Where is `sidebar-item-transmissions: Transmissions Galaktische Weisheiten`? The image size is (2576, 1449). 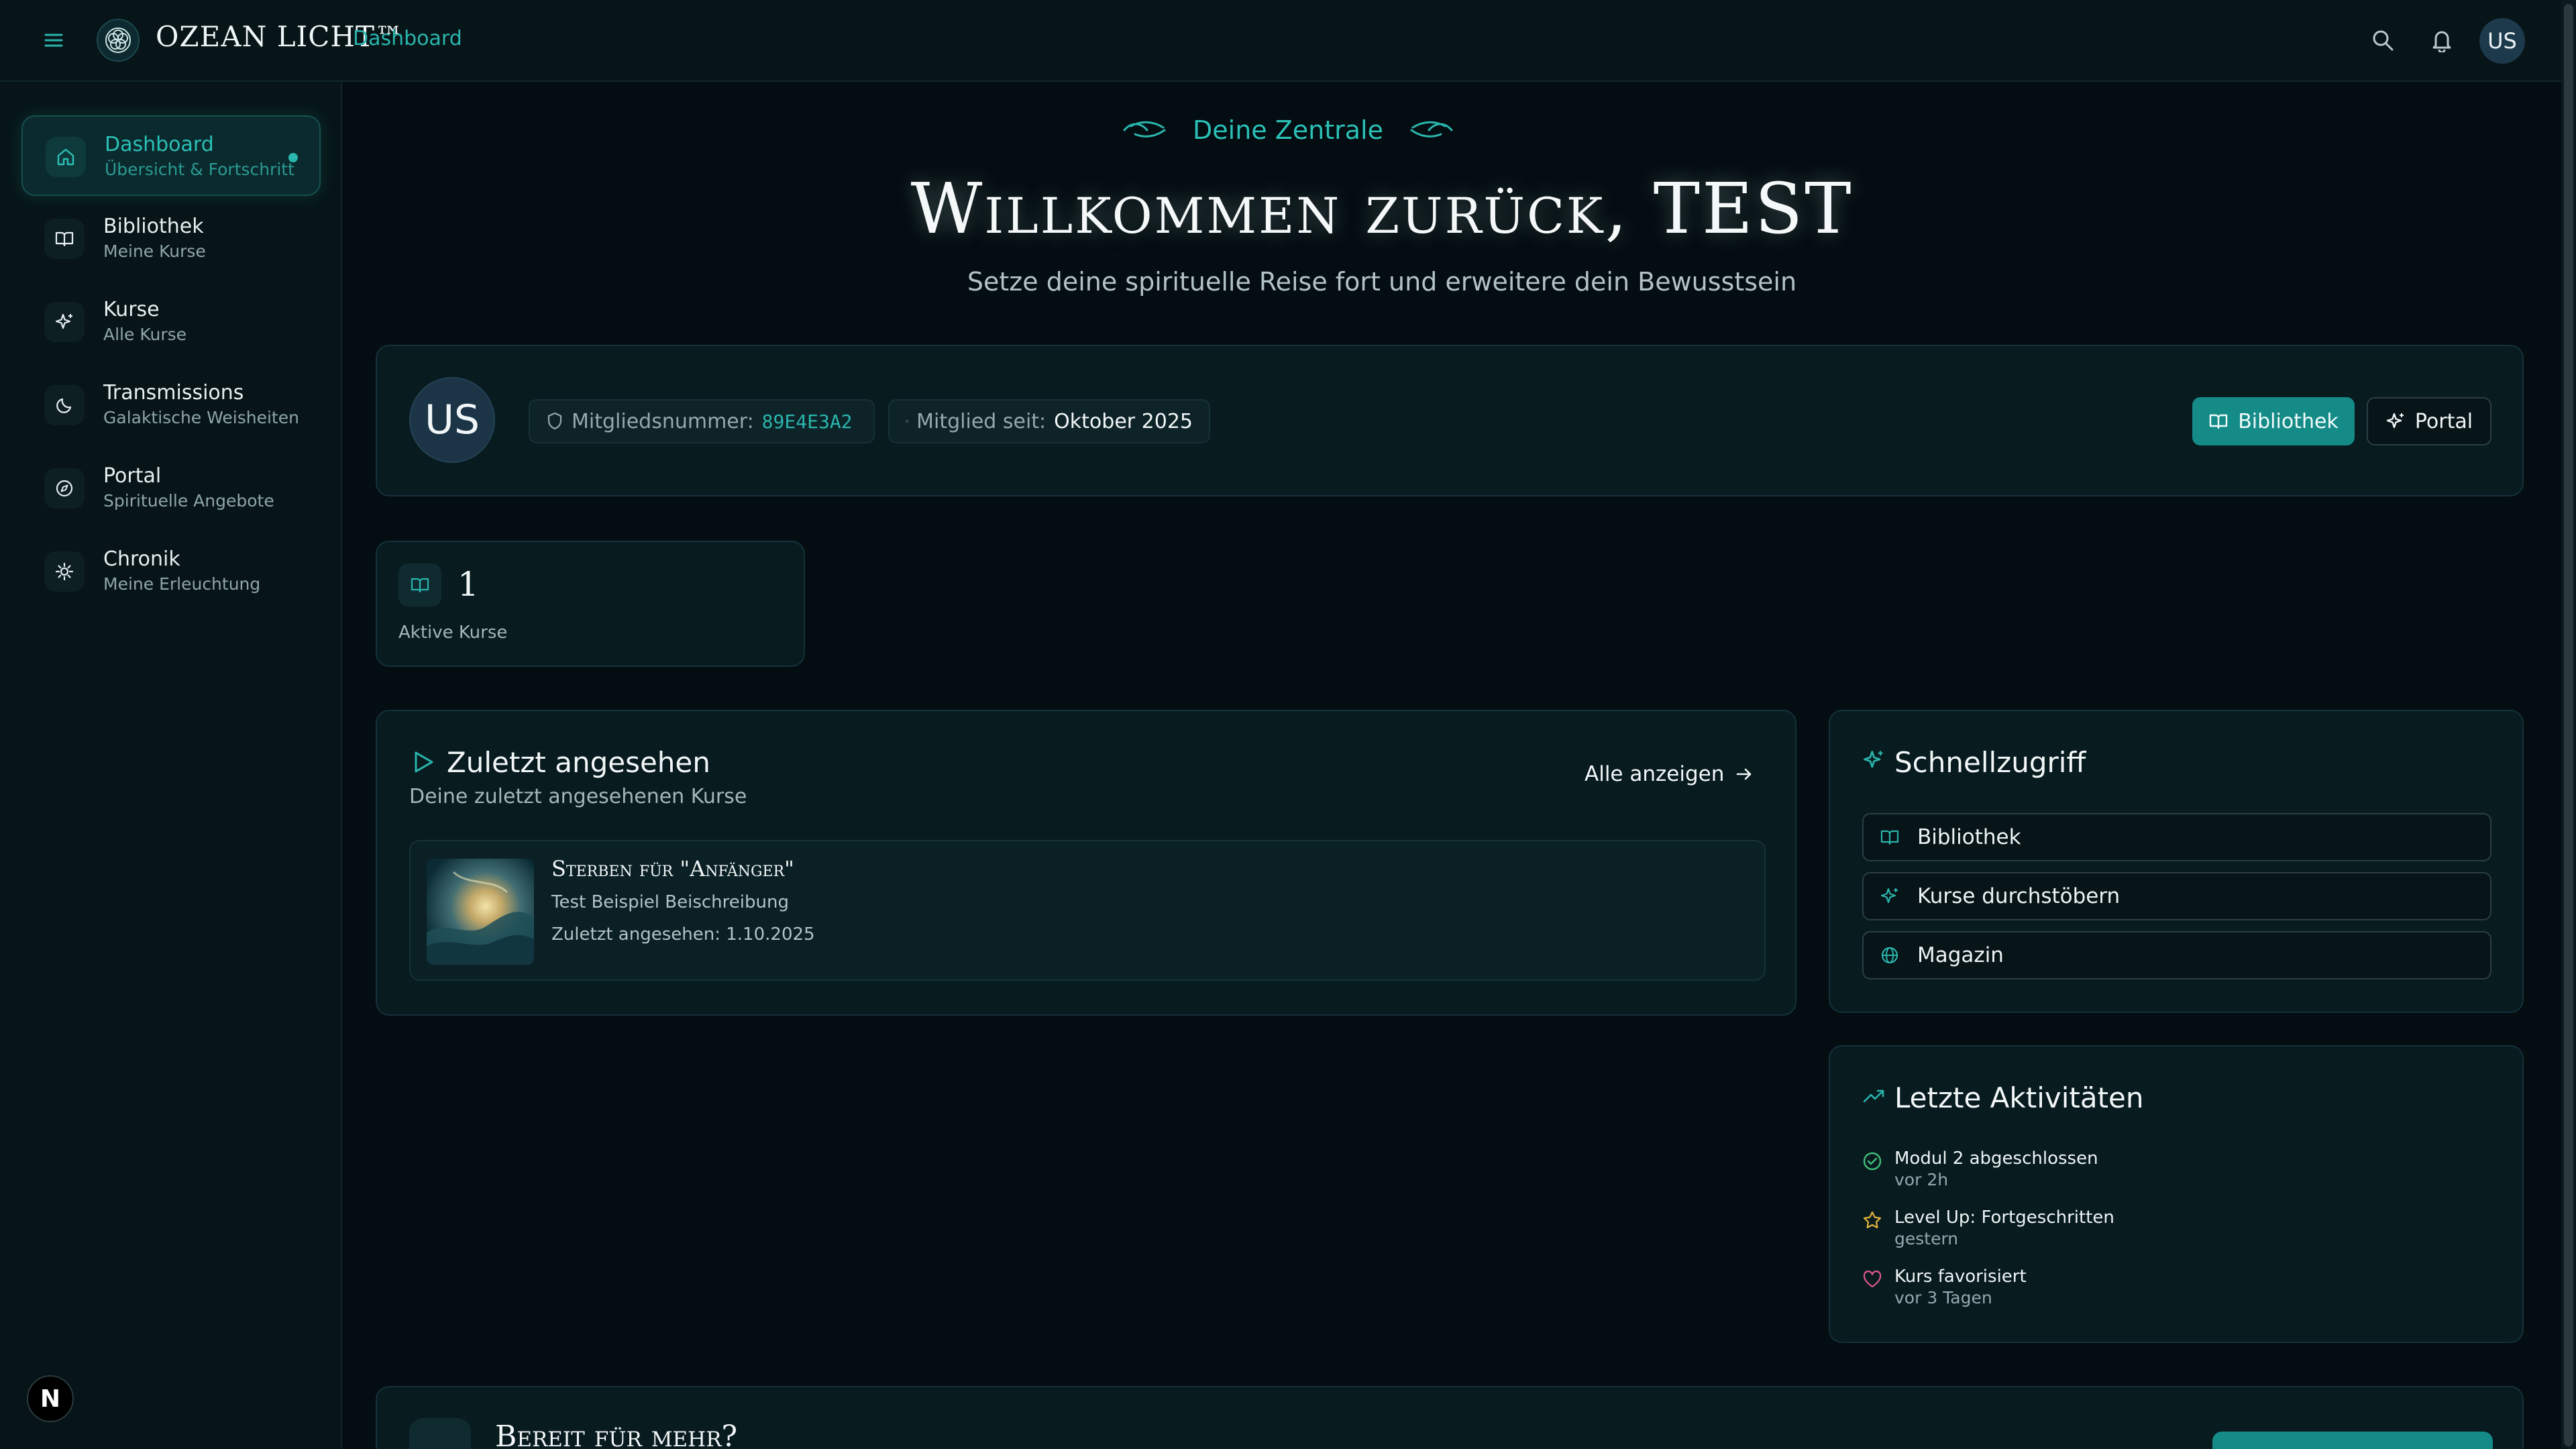
sidebar-item-transmissions: Transmissions Galaktische Weisheiten is located at coordinates (171, 405).